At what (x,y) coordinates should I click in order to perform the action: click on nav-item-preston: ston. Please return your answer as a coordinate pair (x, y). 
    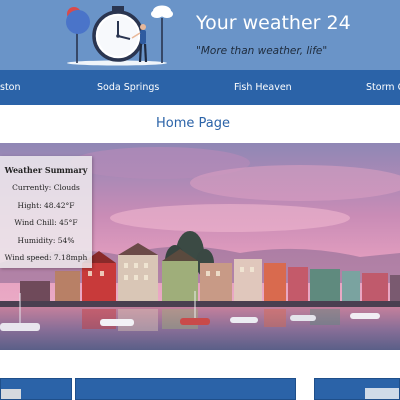
    Looking at the image, I should click on (10, 87).